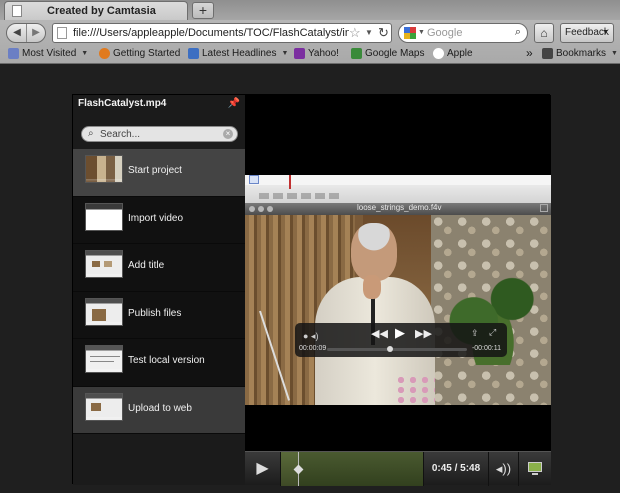 The image size is (620, 493). I want to click on tab-strip: Created by Camtasia +, so click(310, 10).